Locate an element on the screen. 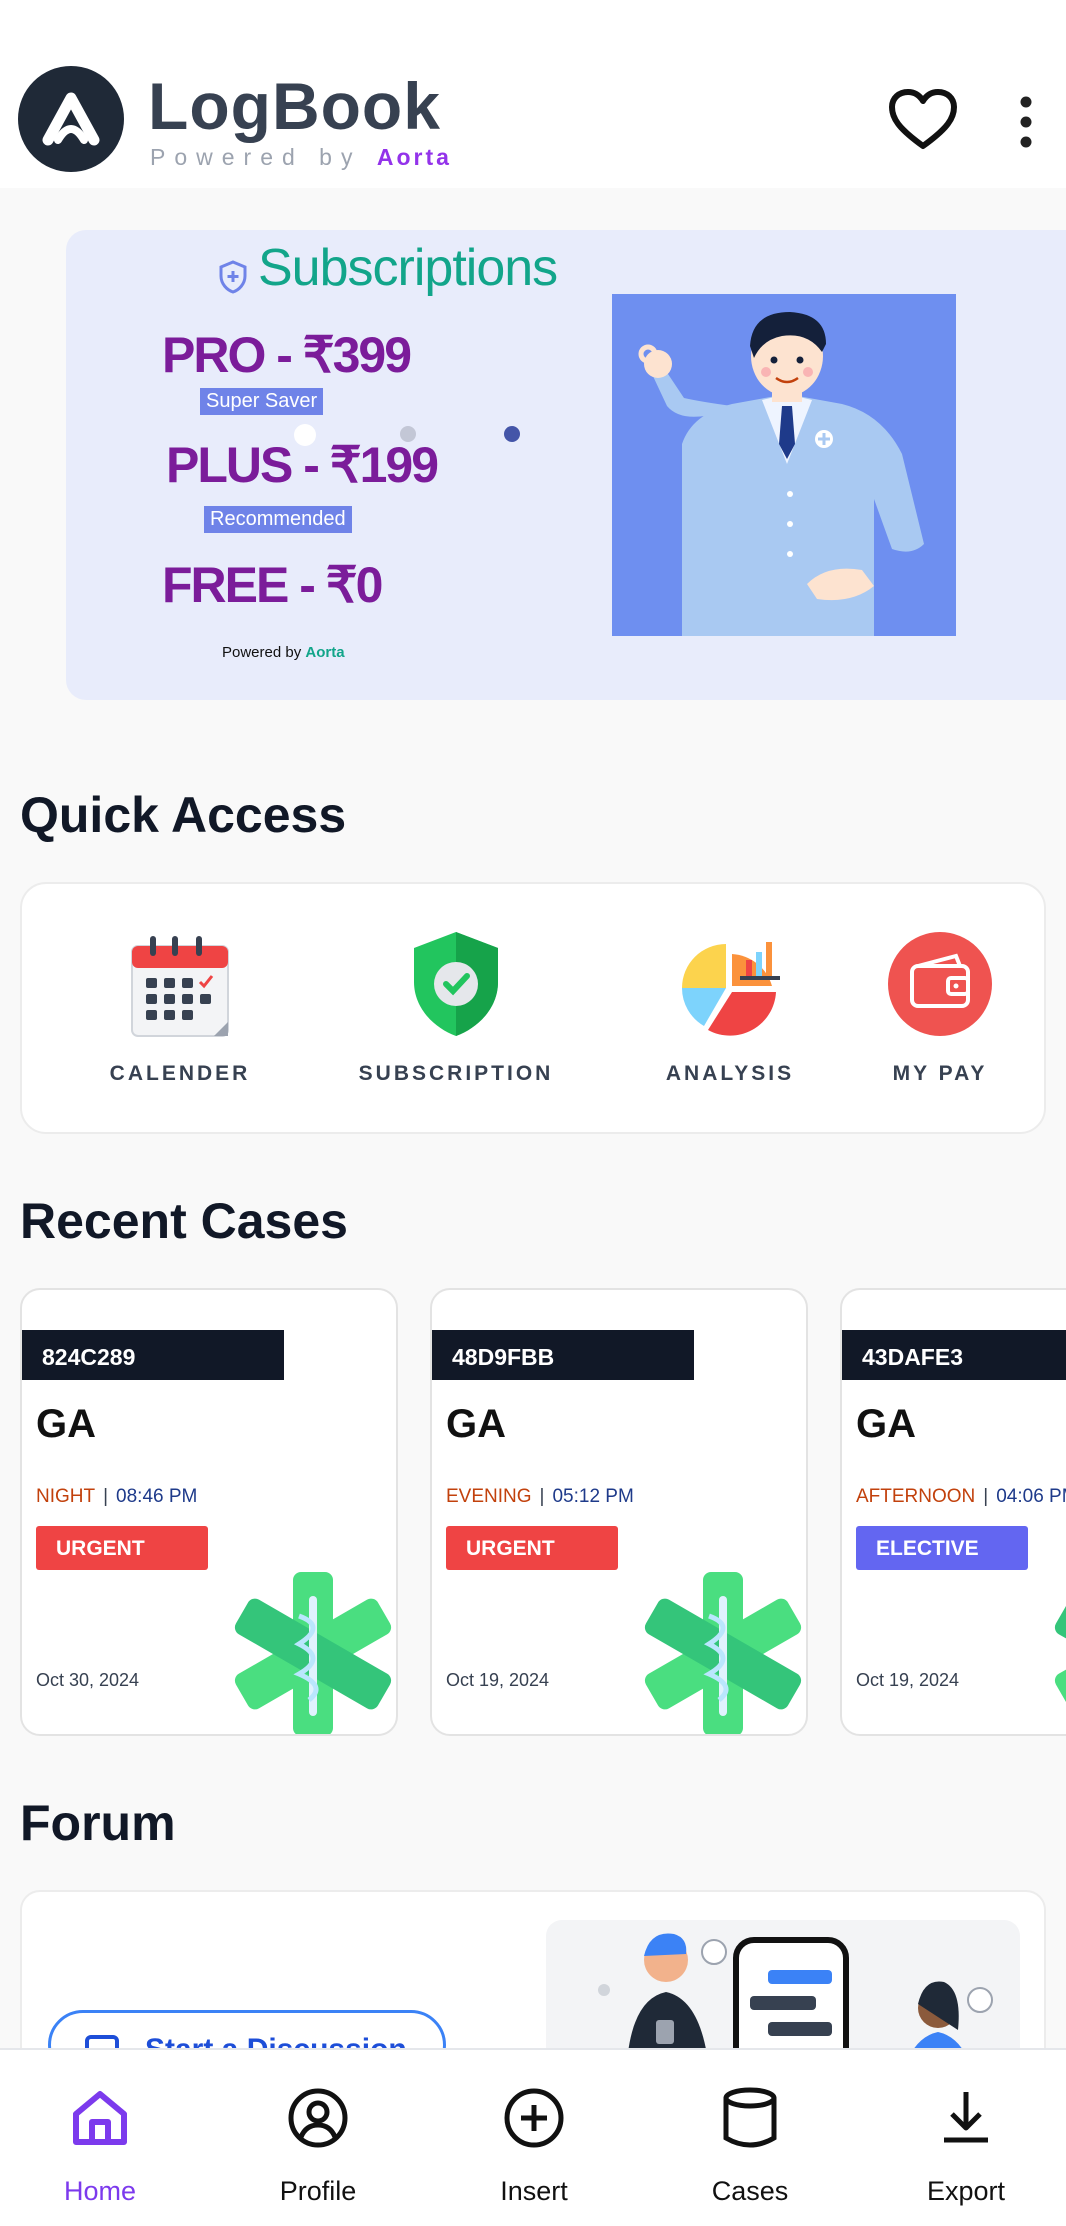  banner-title: Subscriptions is located at coordinates (408, 268).